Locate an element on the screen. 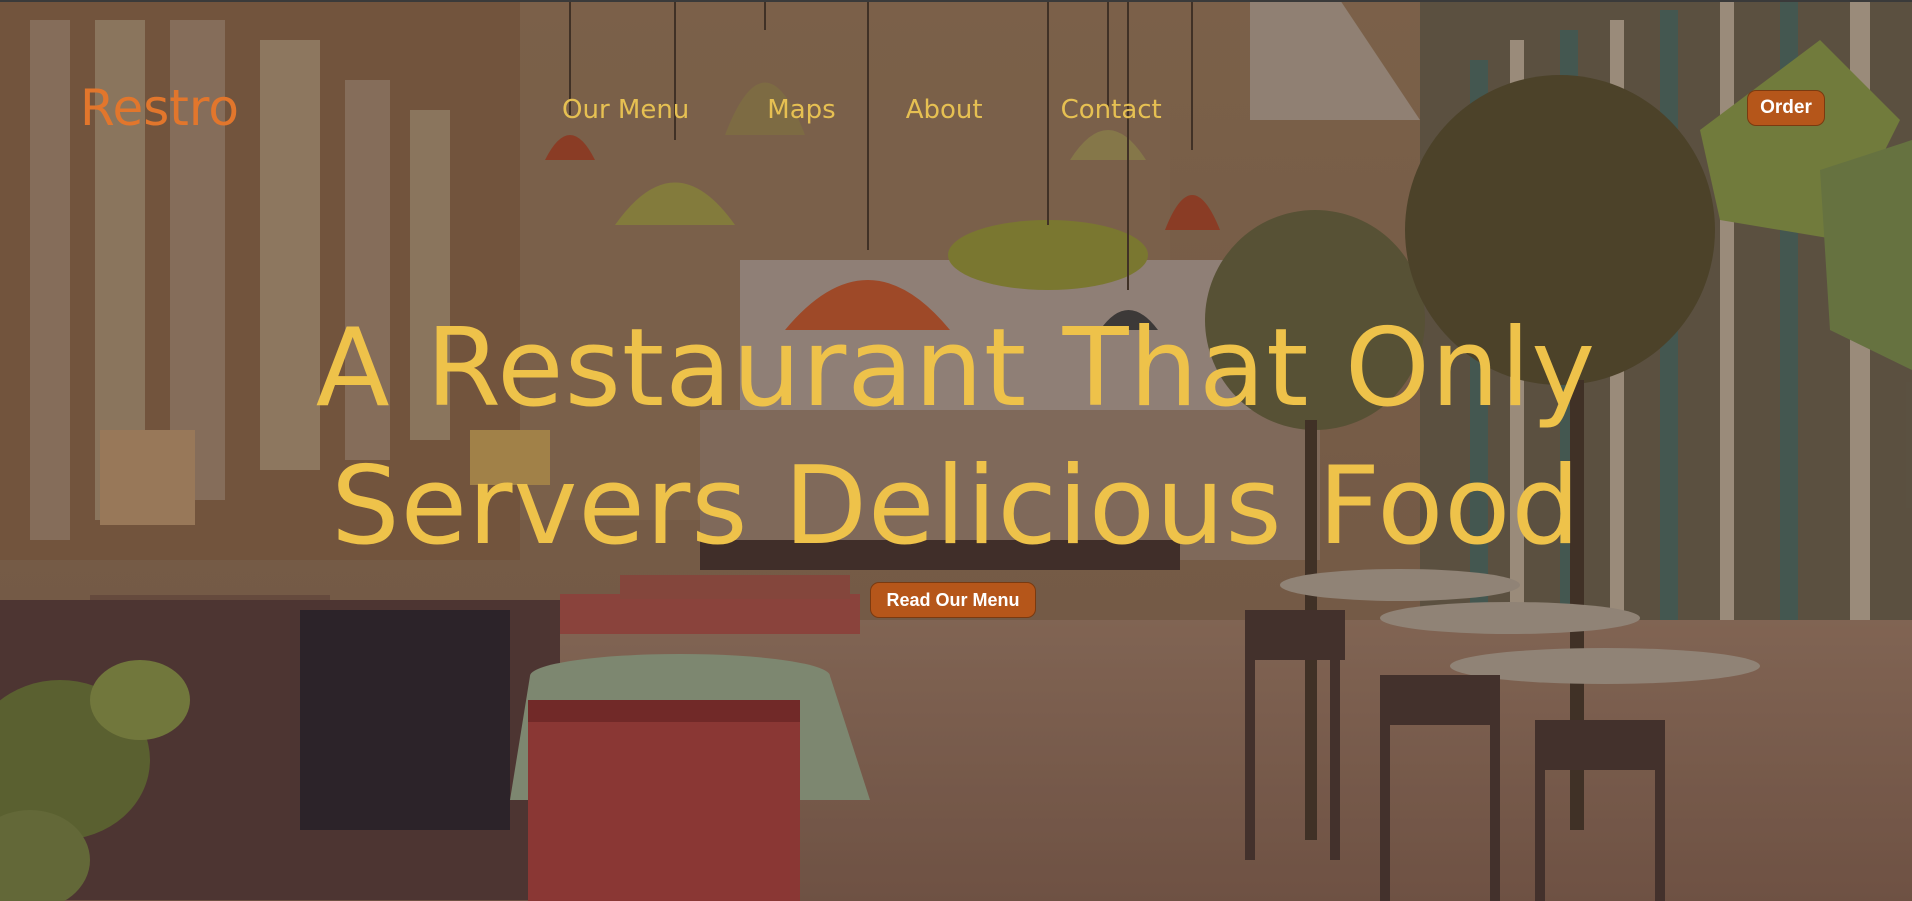 The image size is (1912, 901). brand-logo: Restro is located at coordinates (159, 108).